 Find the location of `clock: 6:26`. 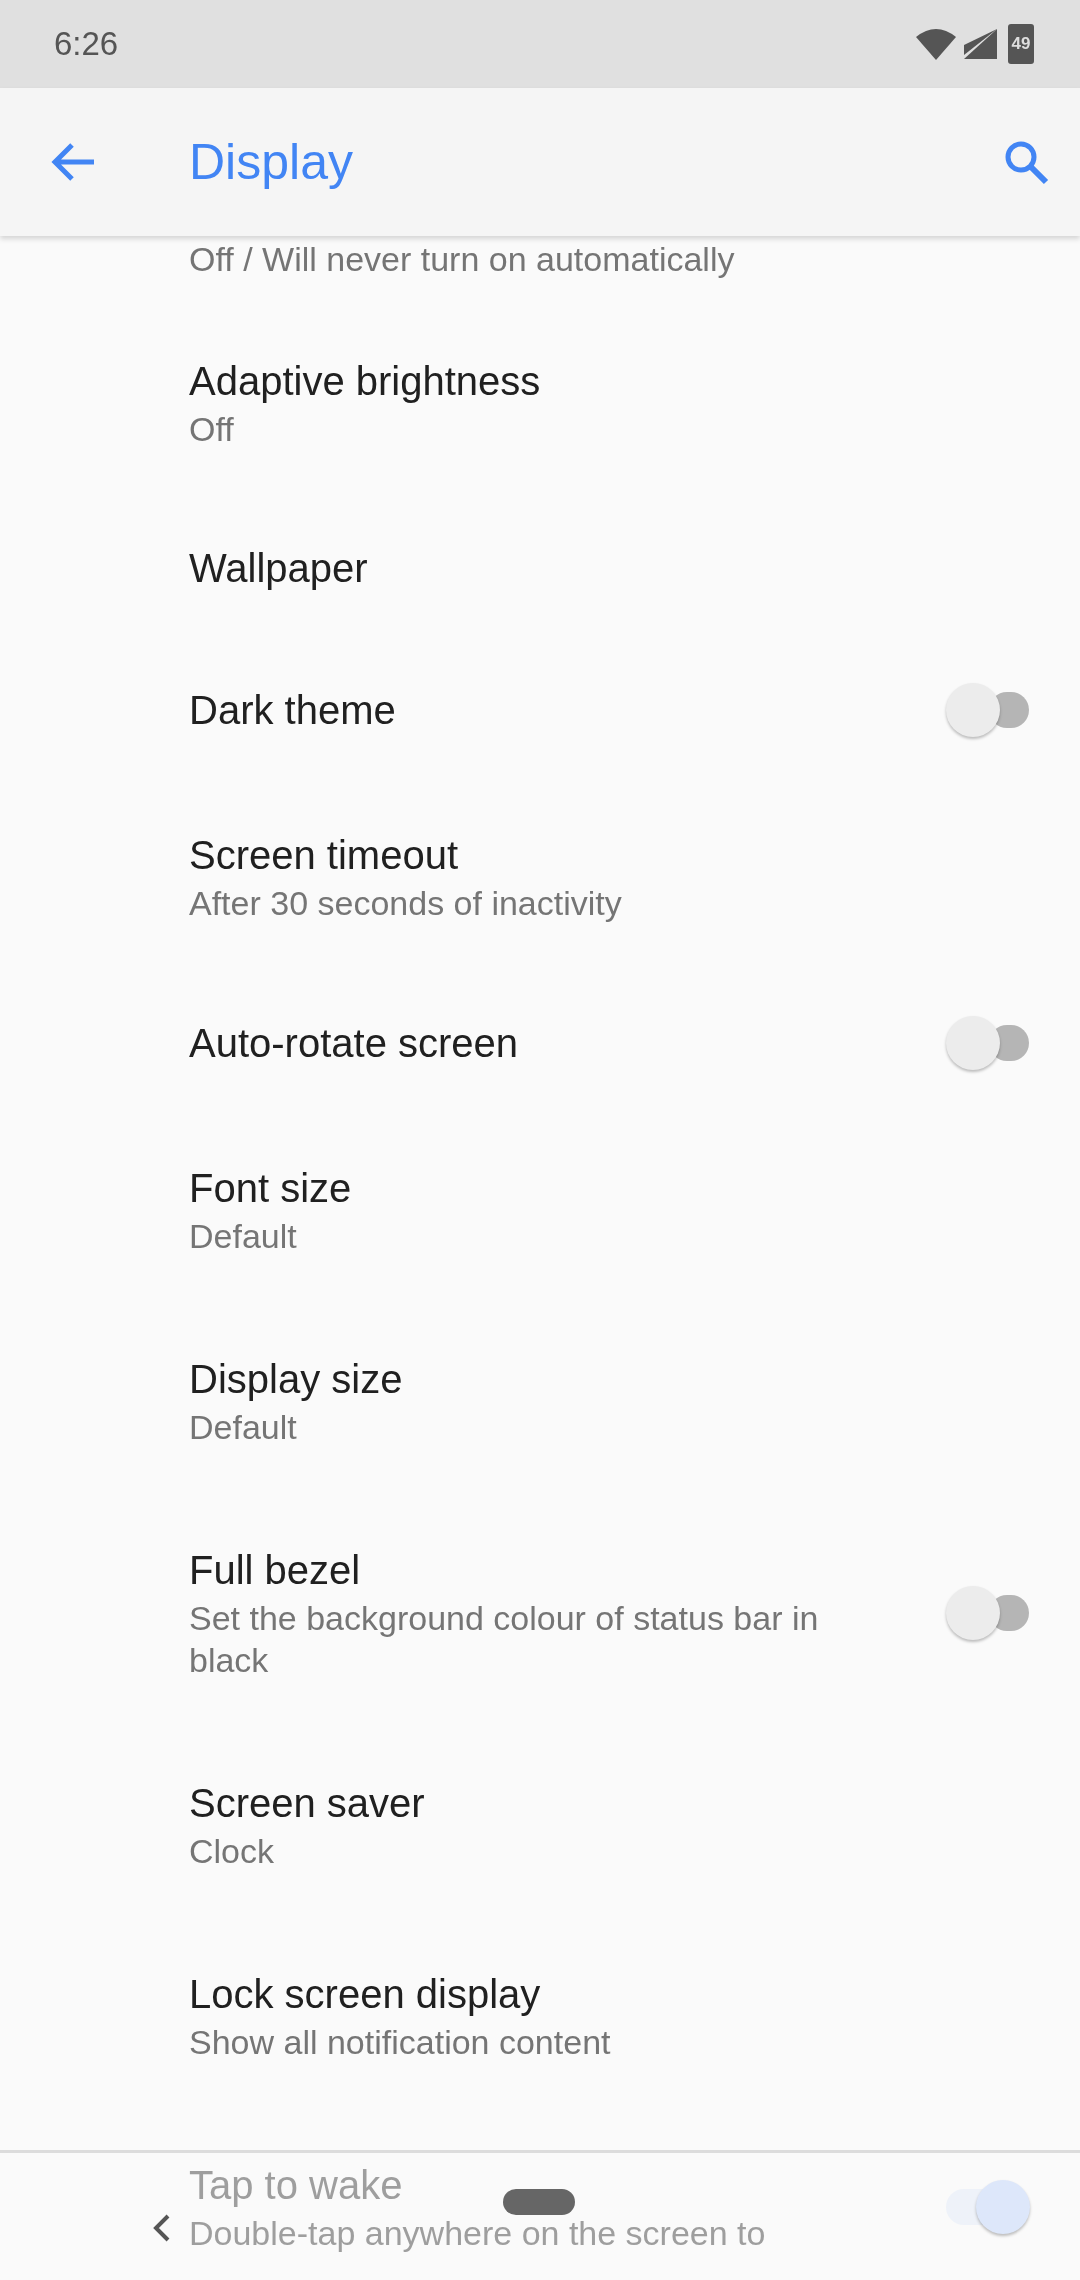

clock: 6:26 is located at coordinates (86, 44).